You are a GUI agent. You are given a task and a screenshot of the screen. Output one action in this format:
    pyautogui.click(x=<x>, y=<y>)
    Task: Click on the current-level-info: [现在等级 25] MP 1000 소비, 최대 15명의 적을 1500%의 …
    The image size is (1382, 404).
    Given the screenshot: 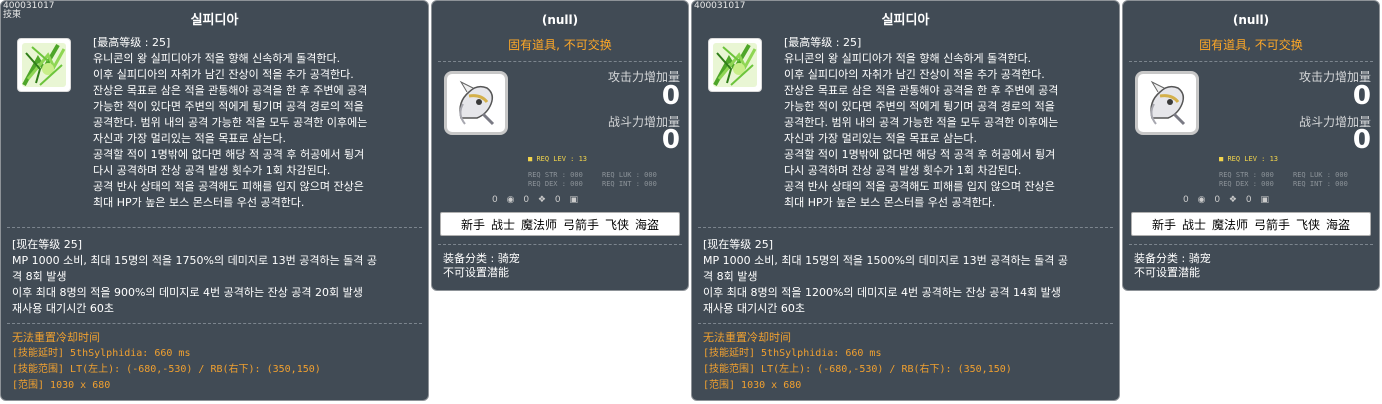 What is the action you would take?
    pyautogui.click(x=908, y=277)
    